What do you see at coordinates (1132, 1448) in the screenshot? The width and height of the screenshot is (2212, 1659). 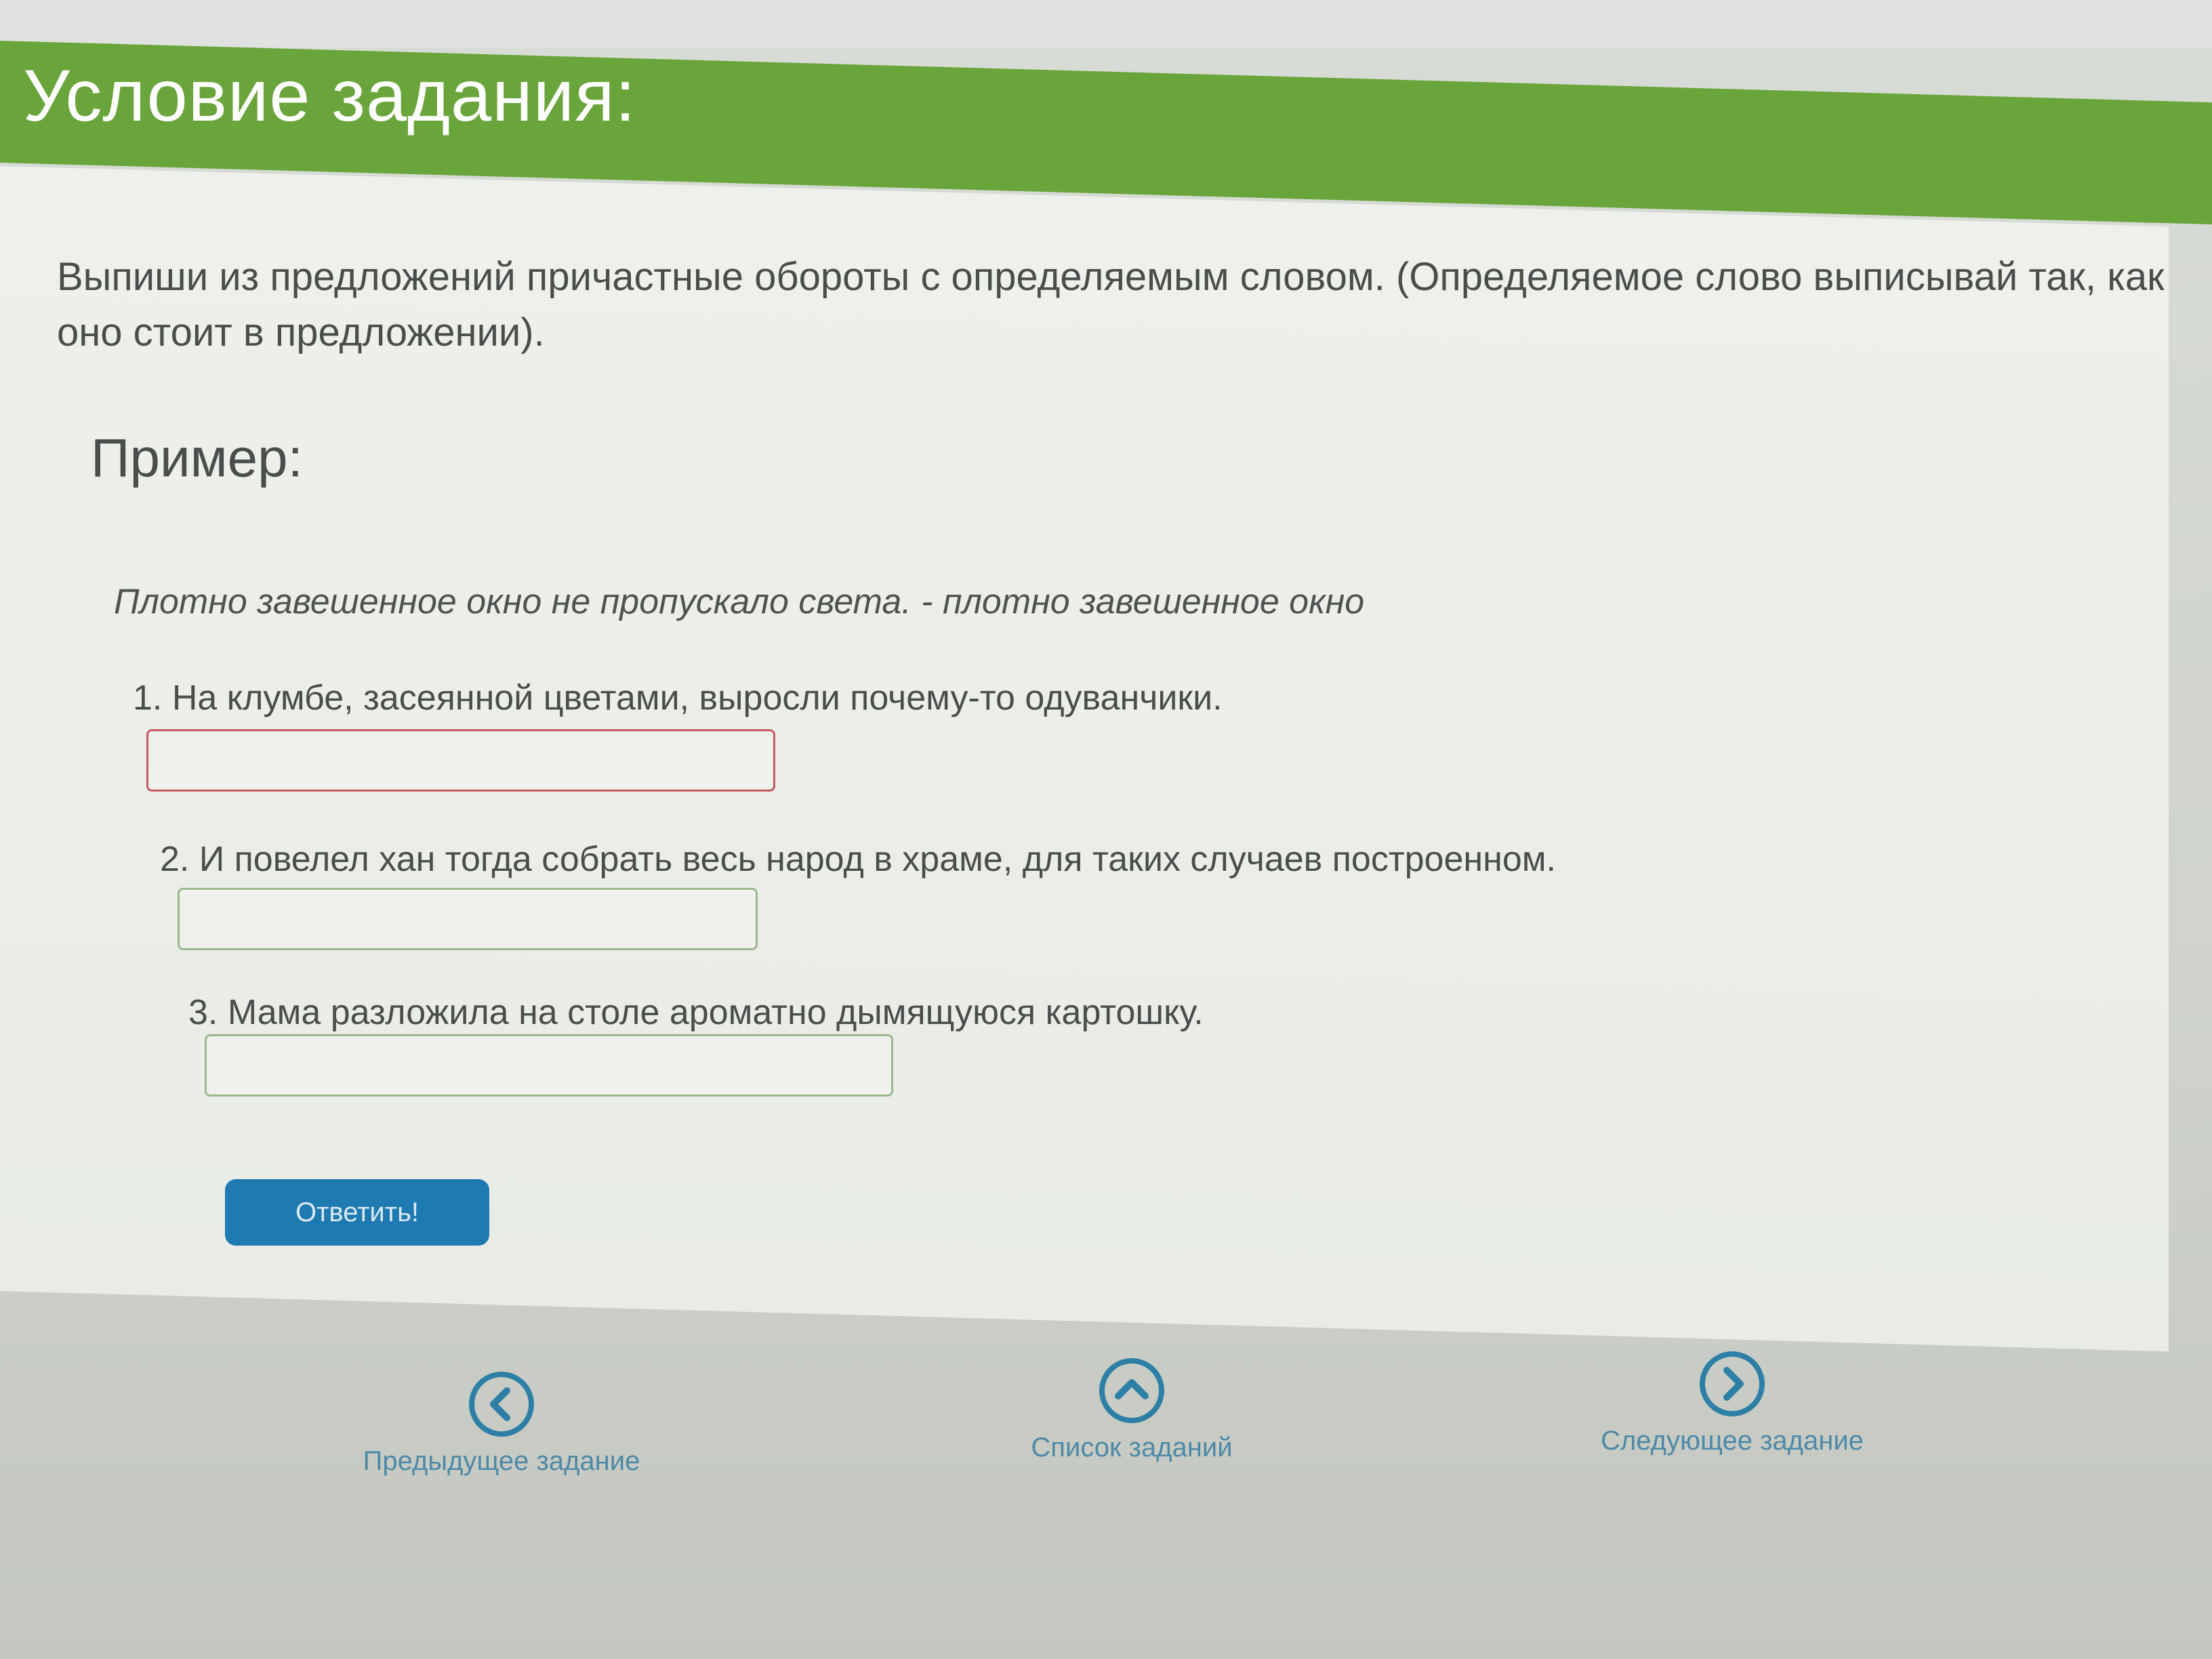 I see `task-list-label: Список заданий` at bounding box center [1132, 1448].